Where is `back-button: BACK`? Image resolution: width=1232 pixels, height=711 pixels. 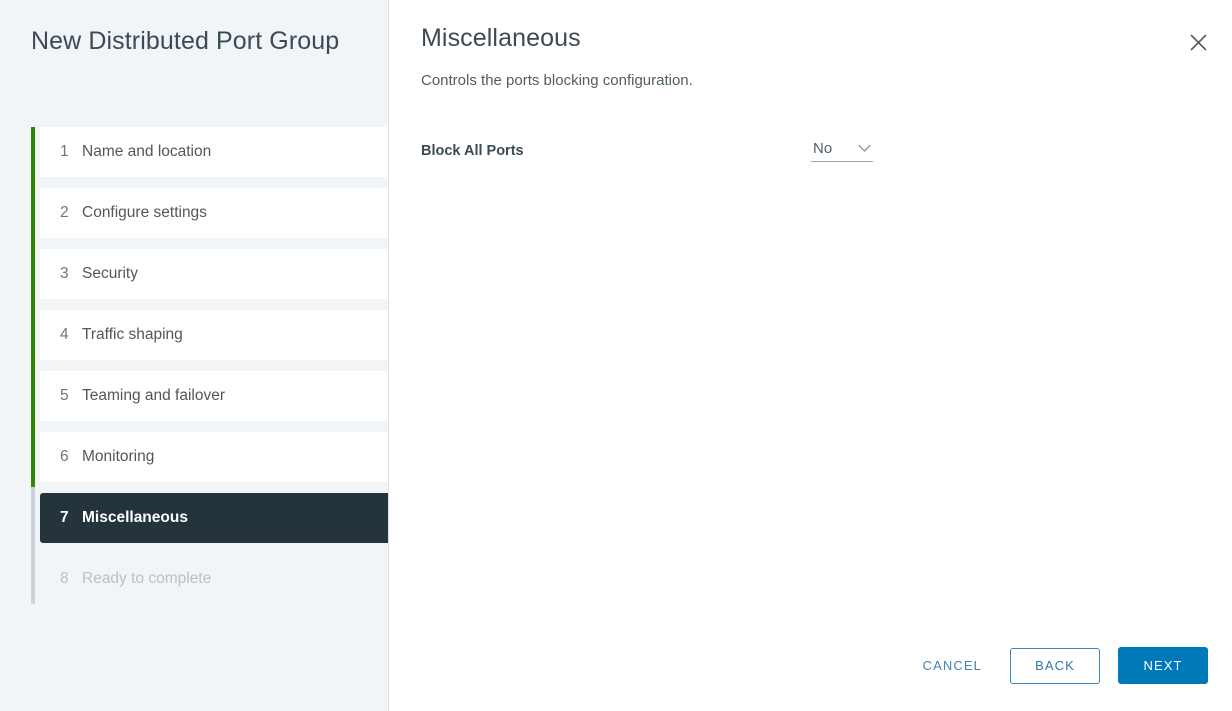
back-button: BACK is located at coordinates (1055, 665).